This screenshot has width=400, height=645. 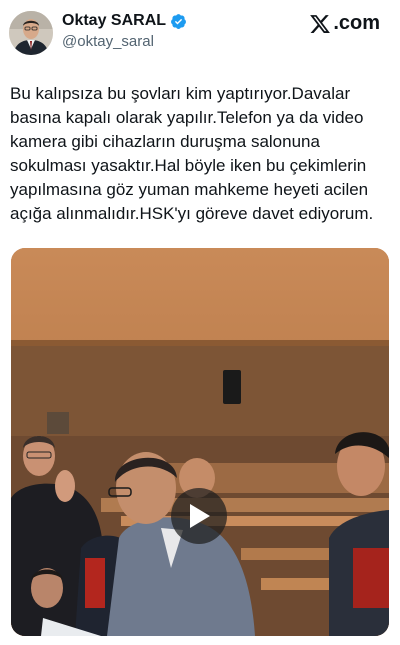 I want to click on verified-badge-icon, so click(x=178, y=21).